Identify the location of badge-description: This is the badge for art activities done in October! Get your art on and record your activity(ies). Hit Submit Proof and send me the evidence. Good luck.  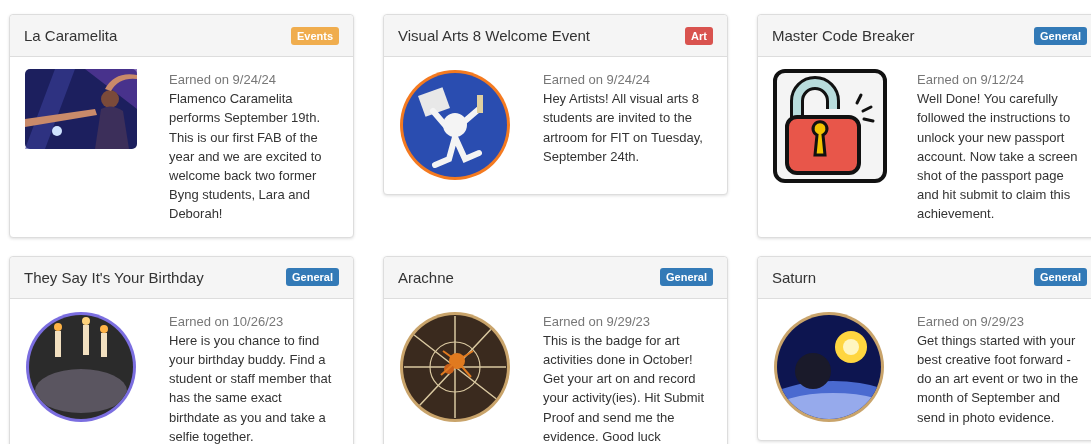
(624, 387).